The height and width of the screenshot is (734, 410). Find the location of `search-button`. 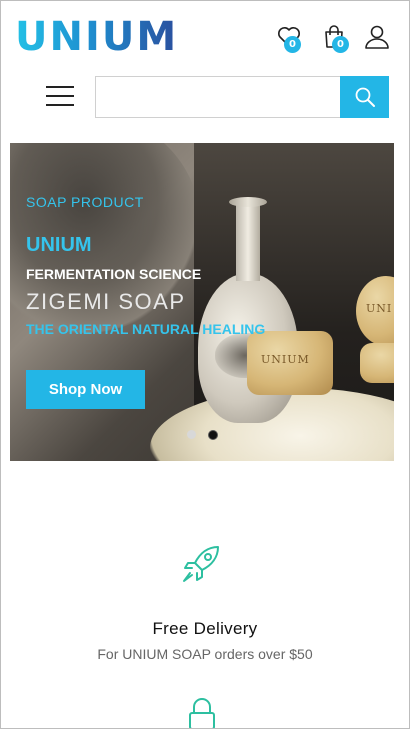

search-button is located at coordinates (364, 97).